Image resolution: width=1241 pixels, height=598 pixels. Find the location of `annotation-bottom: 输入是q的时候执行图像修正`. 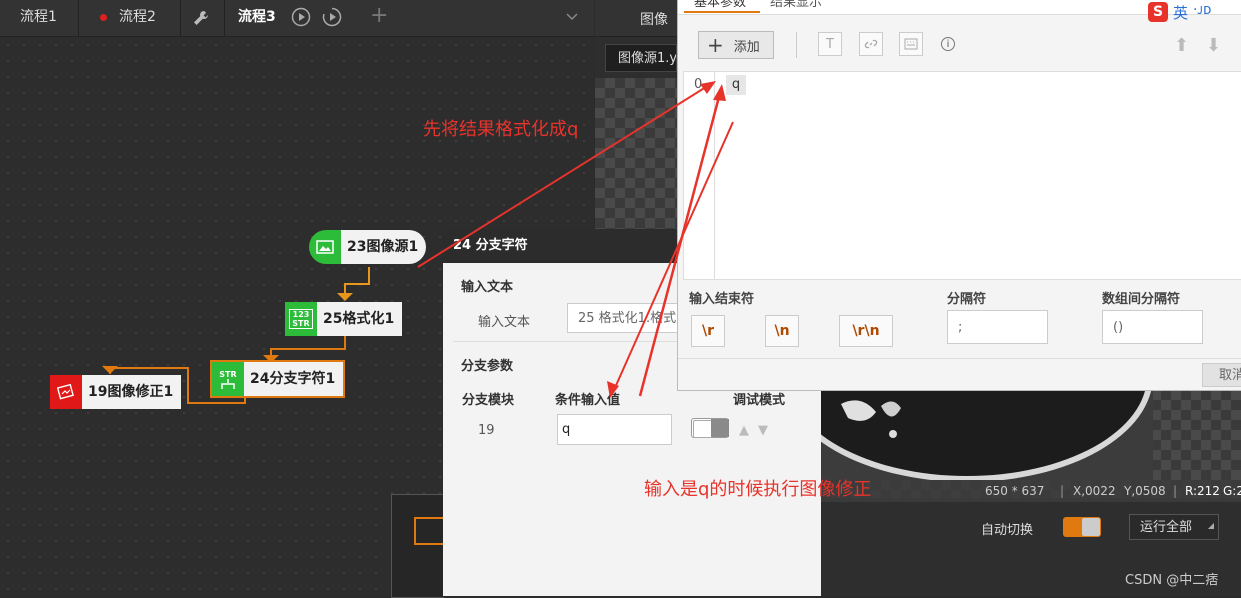

annotation-bottom: 输入是q的时候执行图像修正 is located at coordinates (758, 489).